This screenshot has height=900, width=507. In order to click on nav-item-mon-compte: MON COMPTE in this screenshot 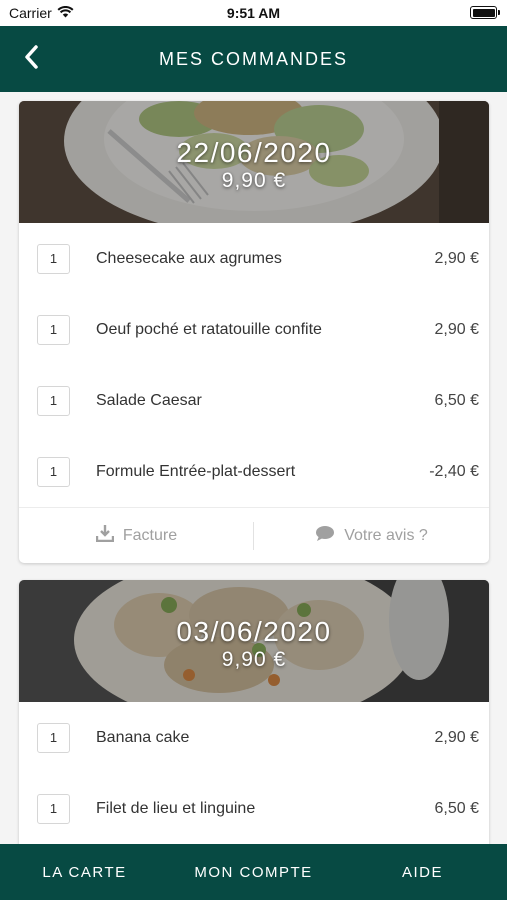, I will do `click(253, 872)`.